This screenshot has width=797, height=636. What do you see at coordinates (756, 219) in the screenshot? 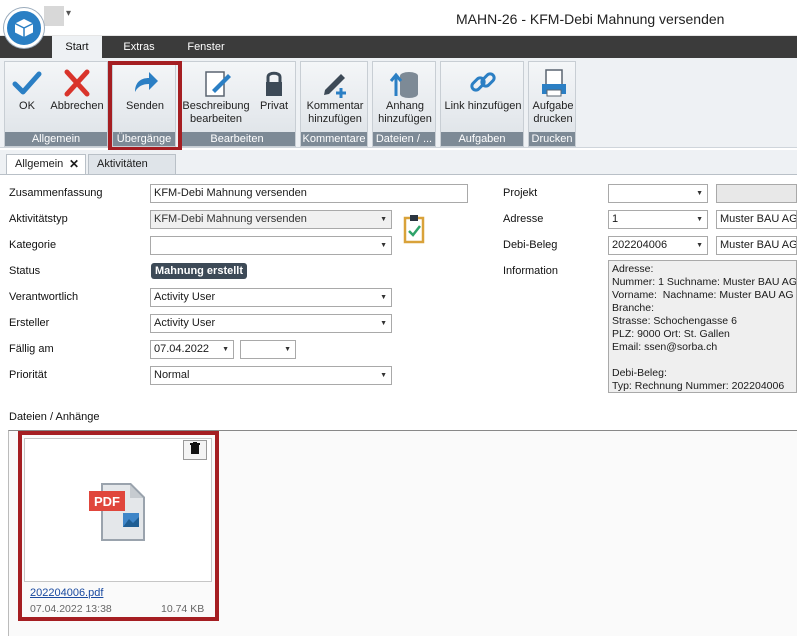
I see `address-name-field: Muster BAU AG` at bounding box center [756, 219].